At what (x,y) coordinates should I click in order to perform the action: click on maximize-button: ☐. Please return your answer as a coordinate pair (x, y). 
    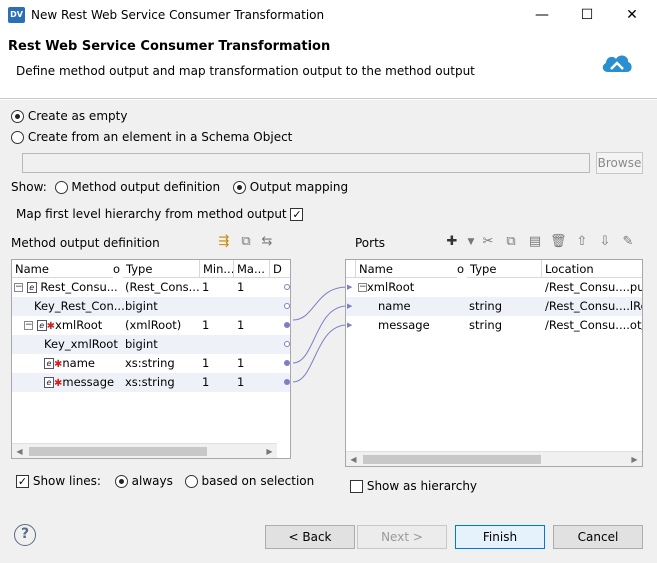
    Looking at the image, I should click on (587, 15).